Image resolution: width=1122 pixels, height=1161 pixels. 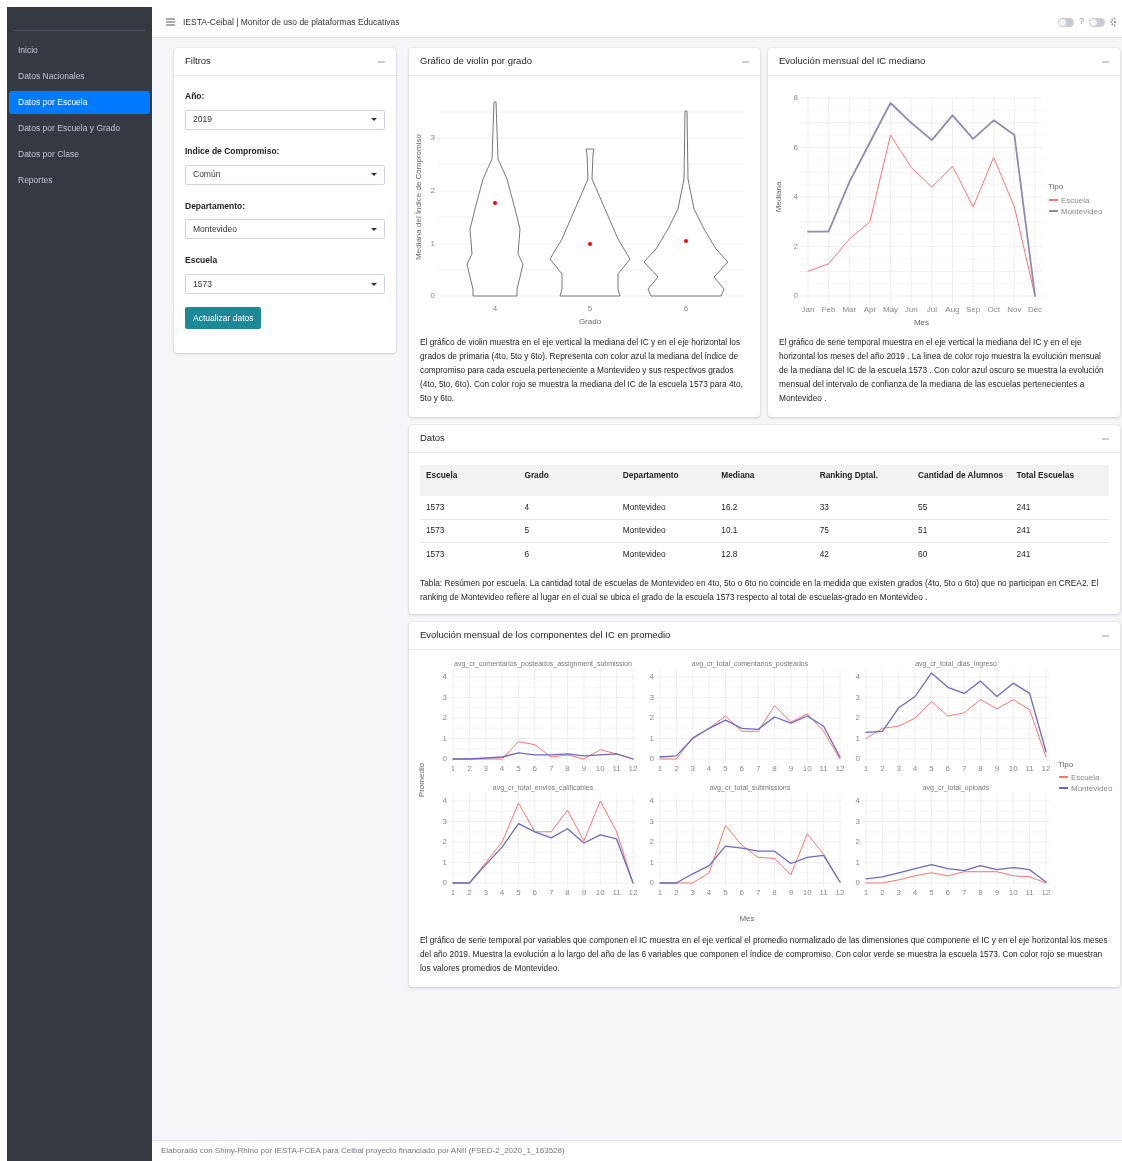 What do you see at coordinates (79, 102) in the screenshot?
I see `sidebar-item: Datos por Escuela` at bounding box center [79, 102].